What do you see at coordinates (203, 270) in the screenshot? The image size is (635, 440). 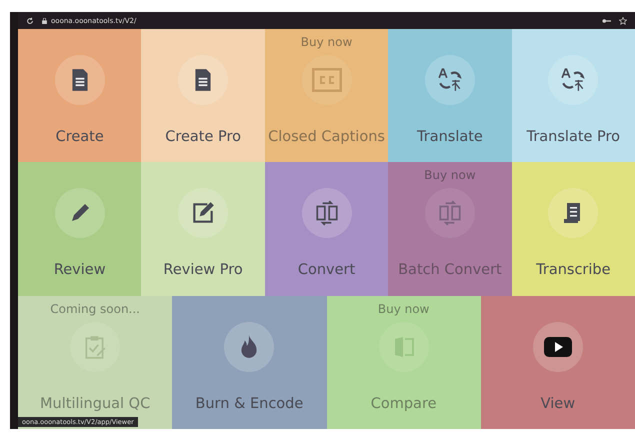 I see `tile-label: Review Pro` at bounding box center [203, 270].